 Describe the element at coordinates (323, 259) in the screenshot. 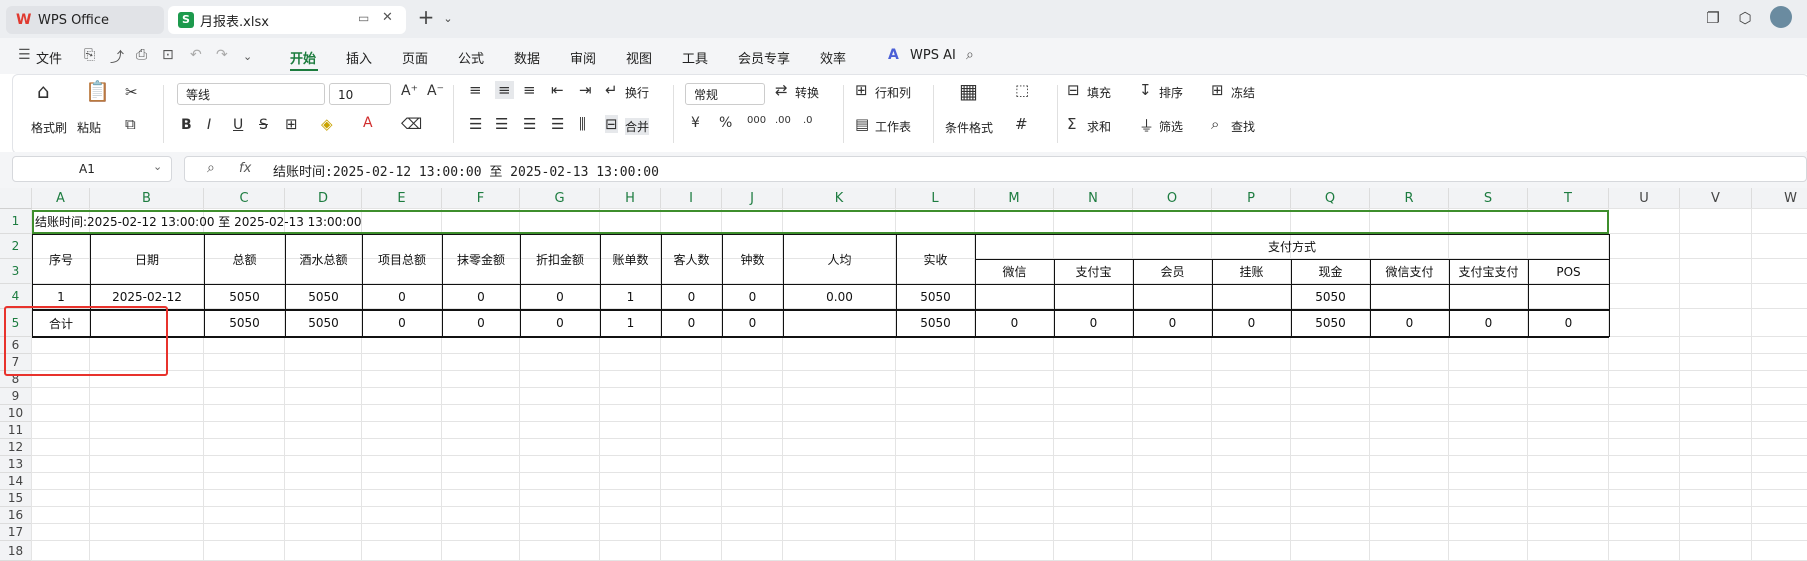

I see `header-cell: 酒水总额` at that location.